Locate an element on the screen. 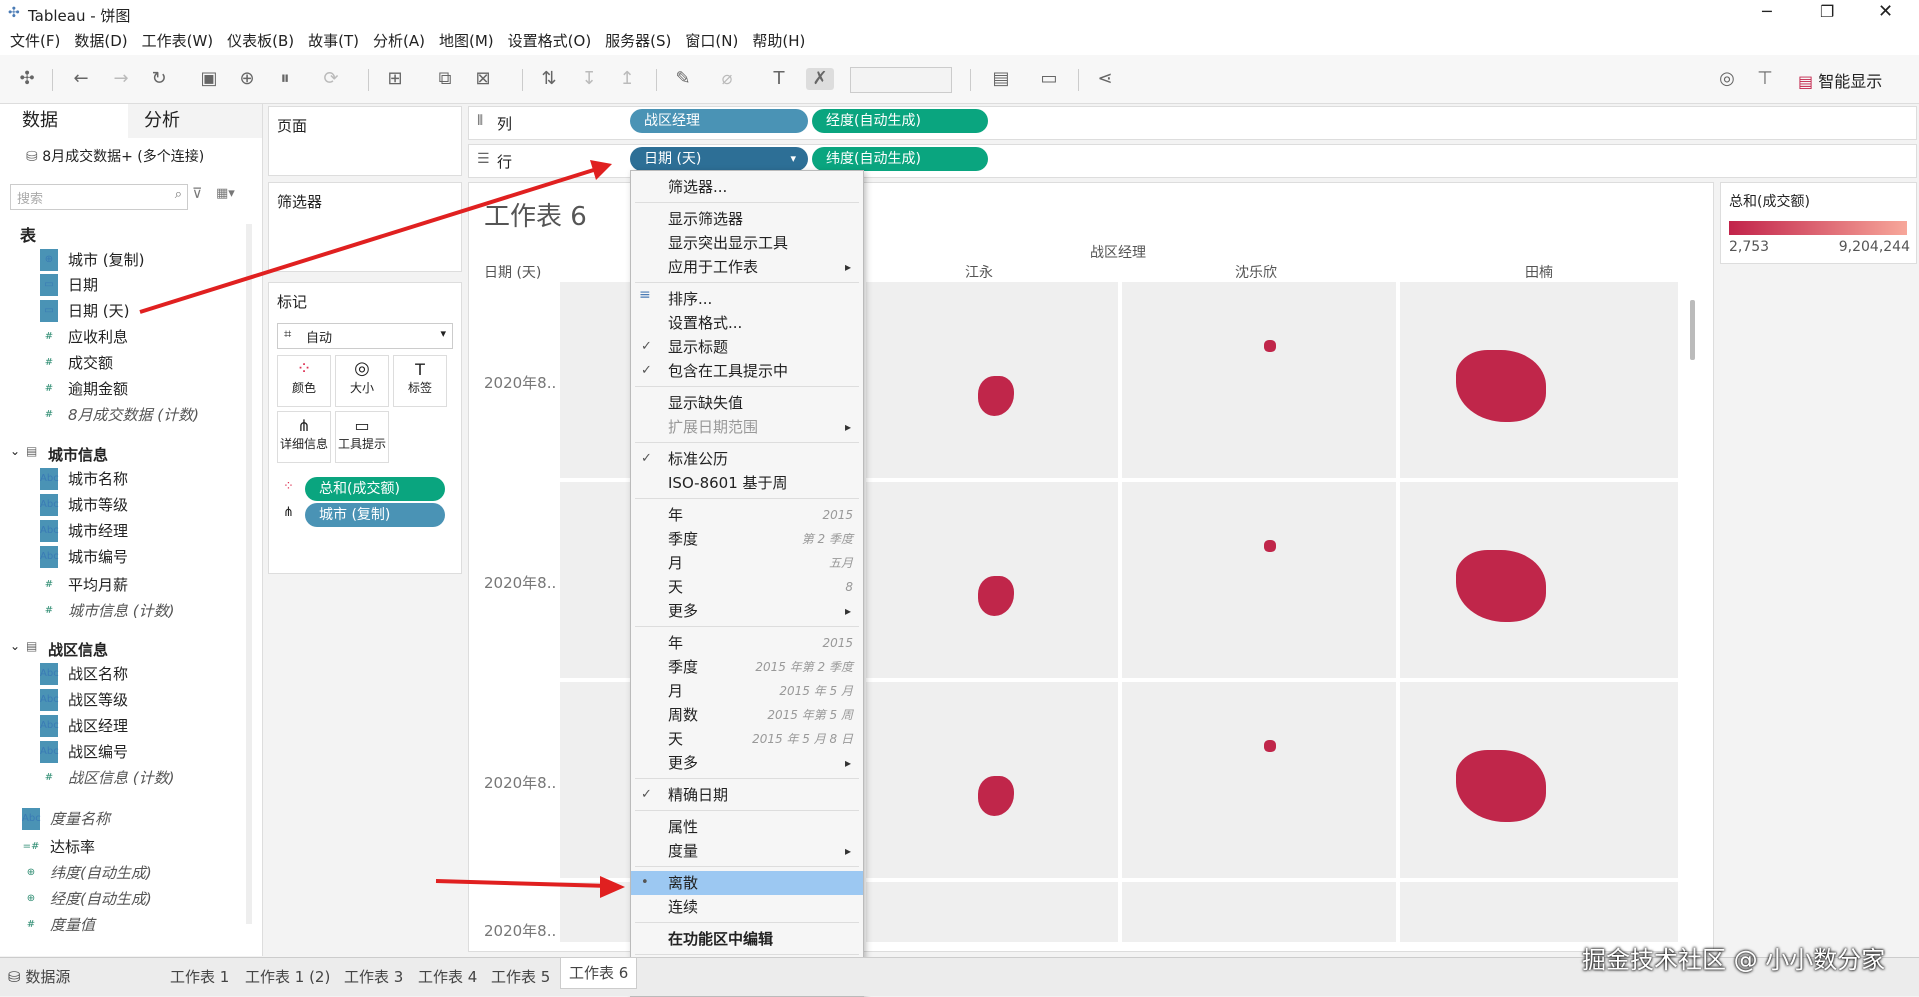 Image resolution: width=1919 pixels, height=997 pixels. label-button: T 标签 is located at coordinates (420, 381).